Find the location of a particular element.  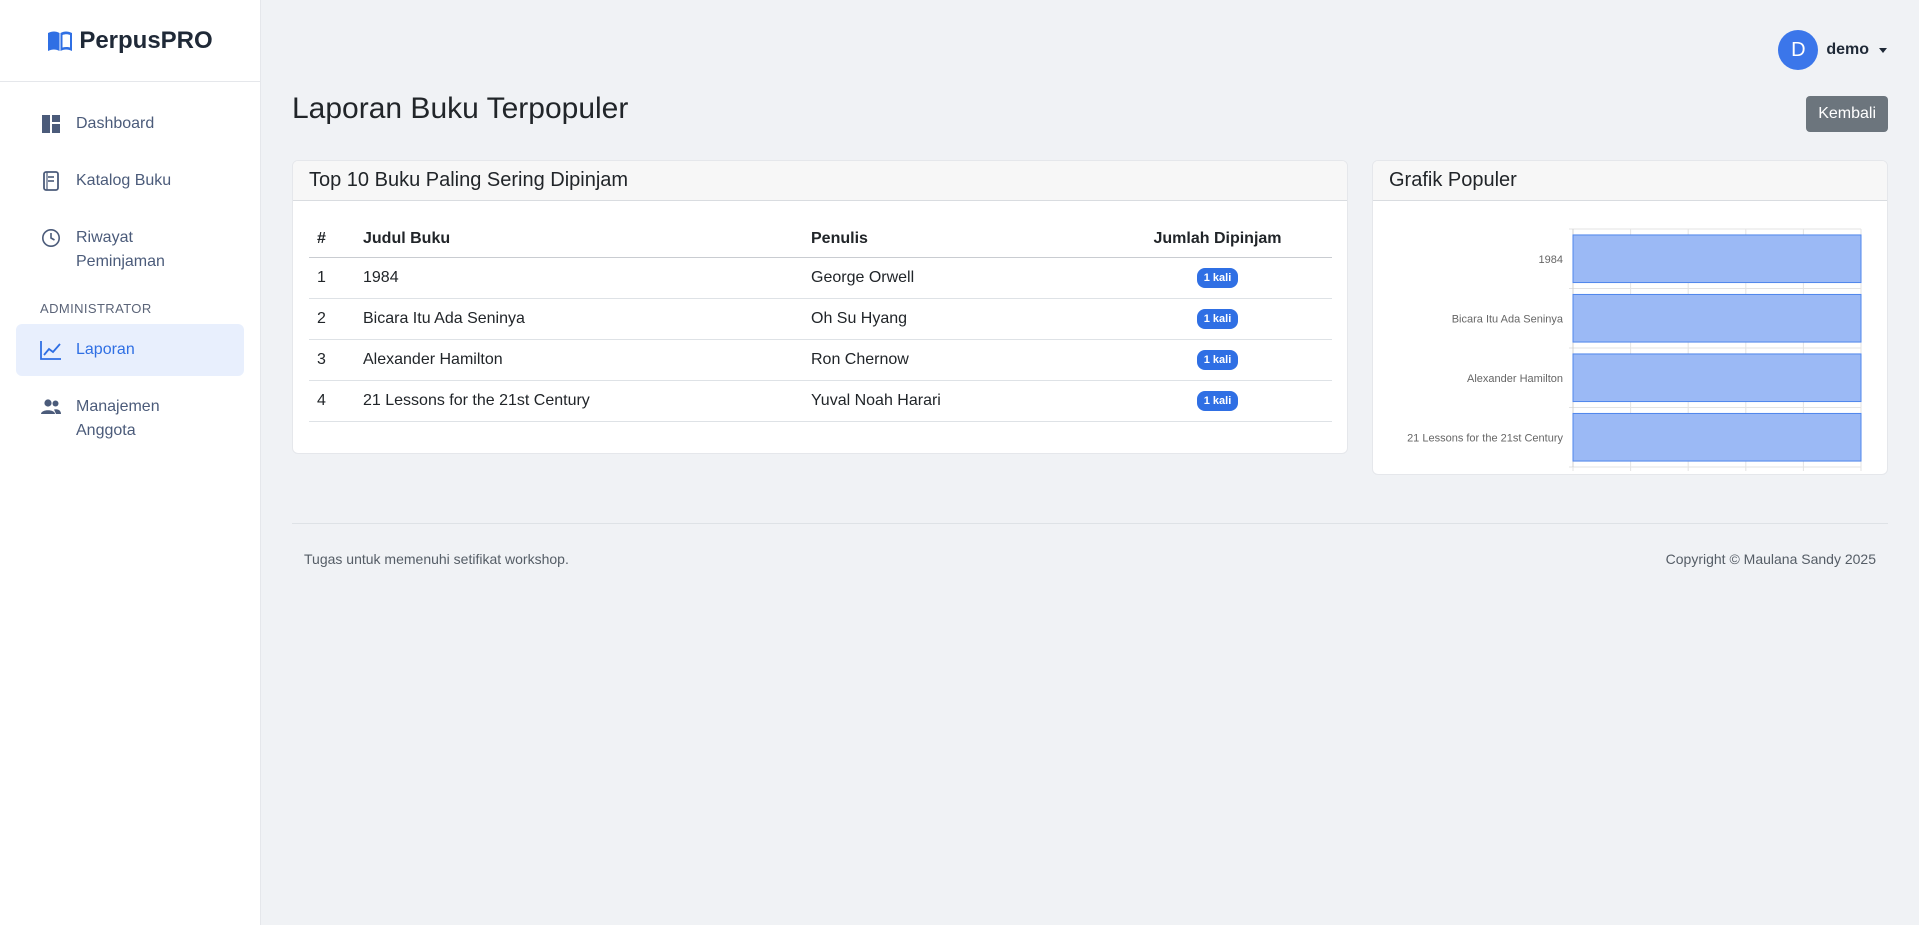

book-author: George Orwell is located at coordinates (953, 278).